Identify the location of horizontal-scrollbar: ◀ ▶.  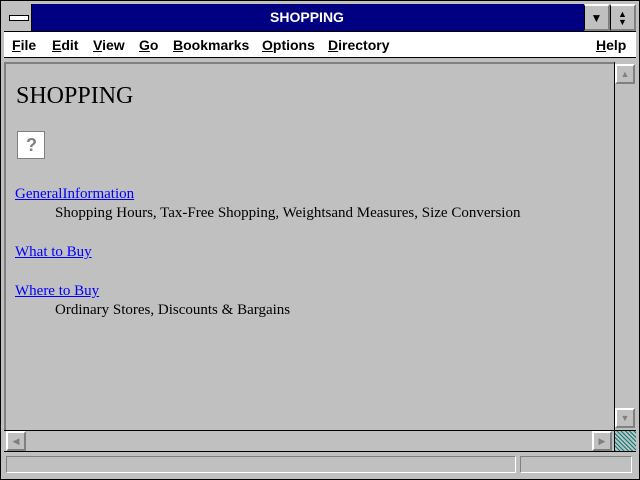
(309, 440).